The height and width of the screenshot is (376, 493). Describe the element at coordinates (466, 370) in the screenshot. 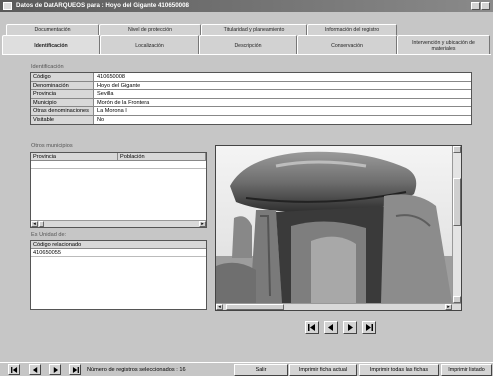

I see `print-list-button: Imprimir listado` at that location.